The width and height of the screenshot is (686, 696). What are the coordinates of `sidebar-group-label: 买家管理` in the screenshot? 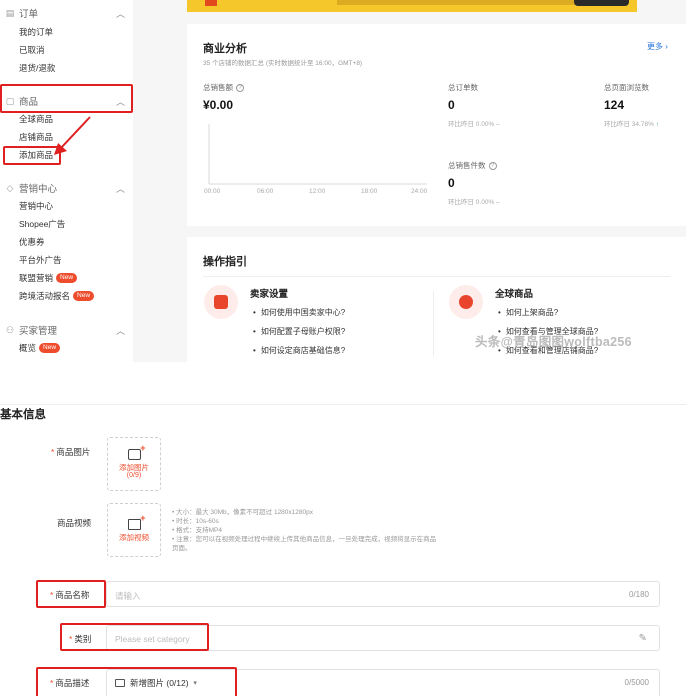 It's located at (38, 331).